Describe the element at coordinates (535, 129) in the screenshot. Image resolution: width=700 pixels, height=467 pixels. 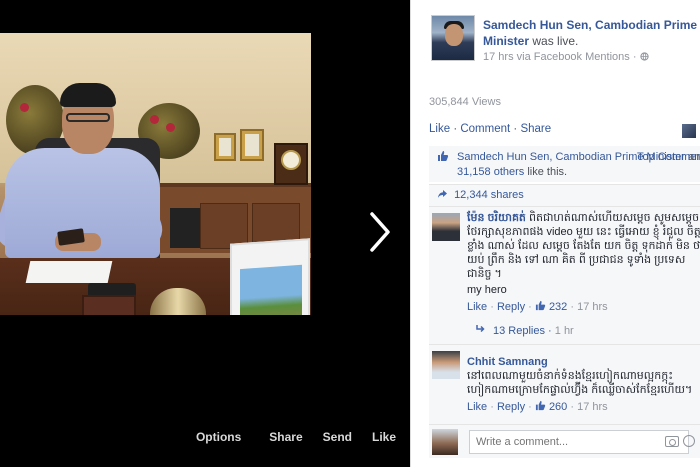
I see `share-link: Share` at that location.